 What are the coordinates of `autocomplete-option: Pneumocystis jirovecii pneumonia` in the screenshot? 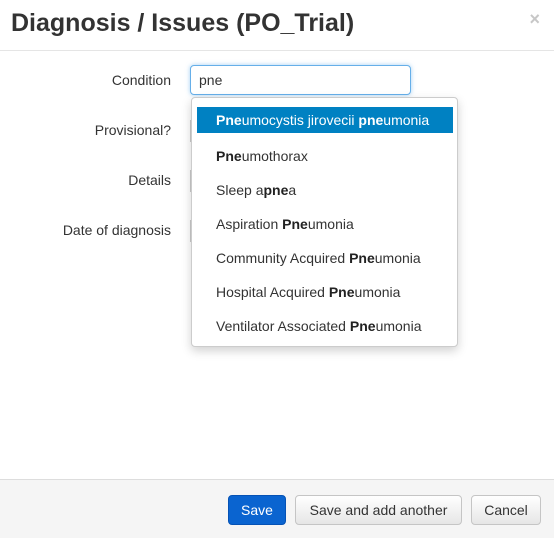 It's located at (325, 120).